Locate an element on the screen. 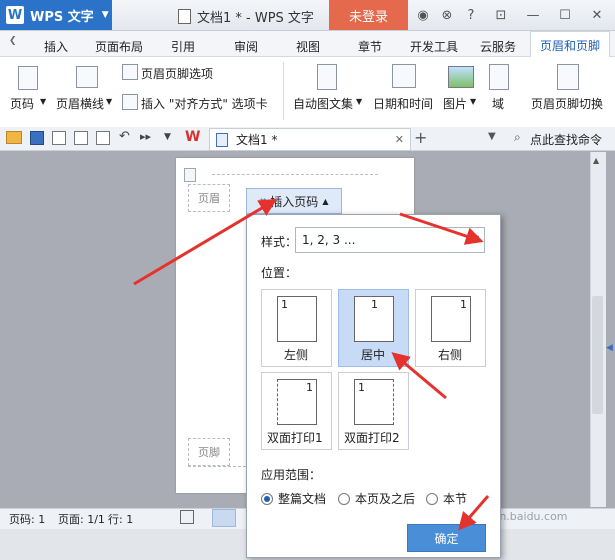 This screenshot has width=615, height=560. tab-developer: 开发工具 is located at coordinates (434, 46).